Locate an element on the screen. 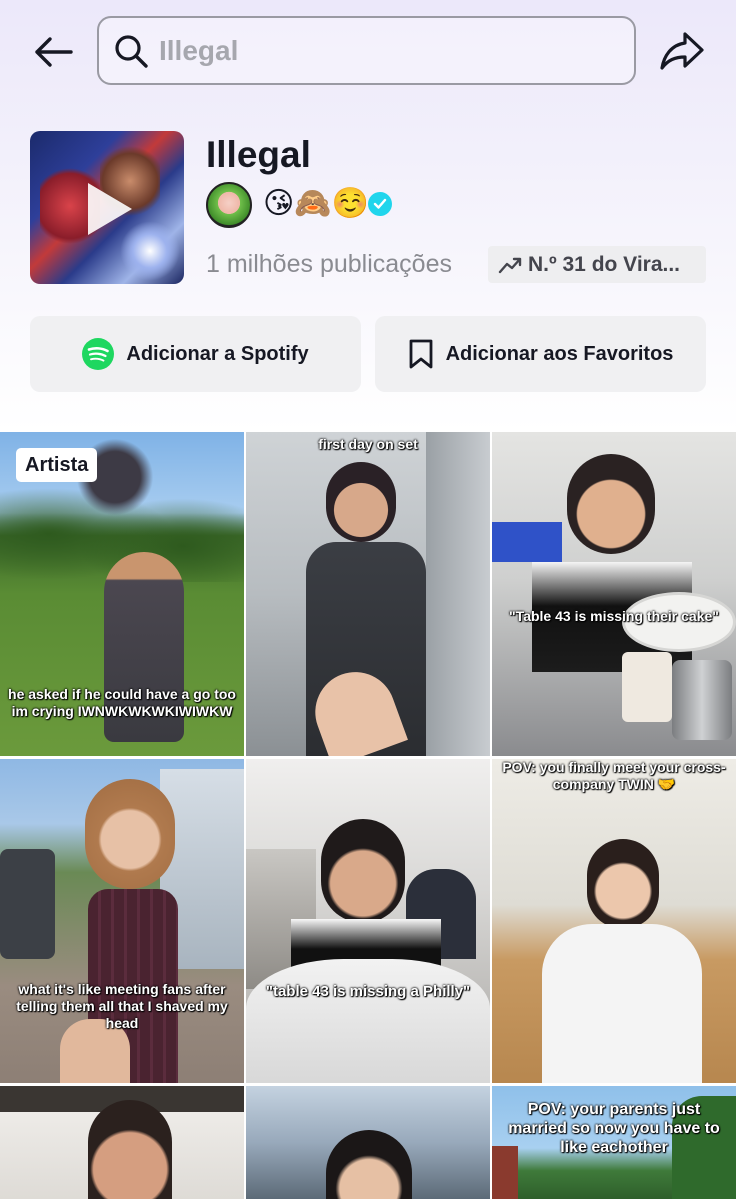  sound-cover-art is located at coordinates (107, 207).